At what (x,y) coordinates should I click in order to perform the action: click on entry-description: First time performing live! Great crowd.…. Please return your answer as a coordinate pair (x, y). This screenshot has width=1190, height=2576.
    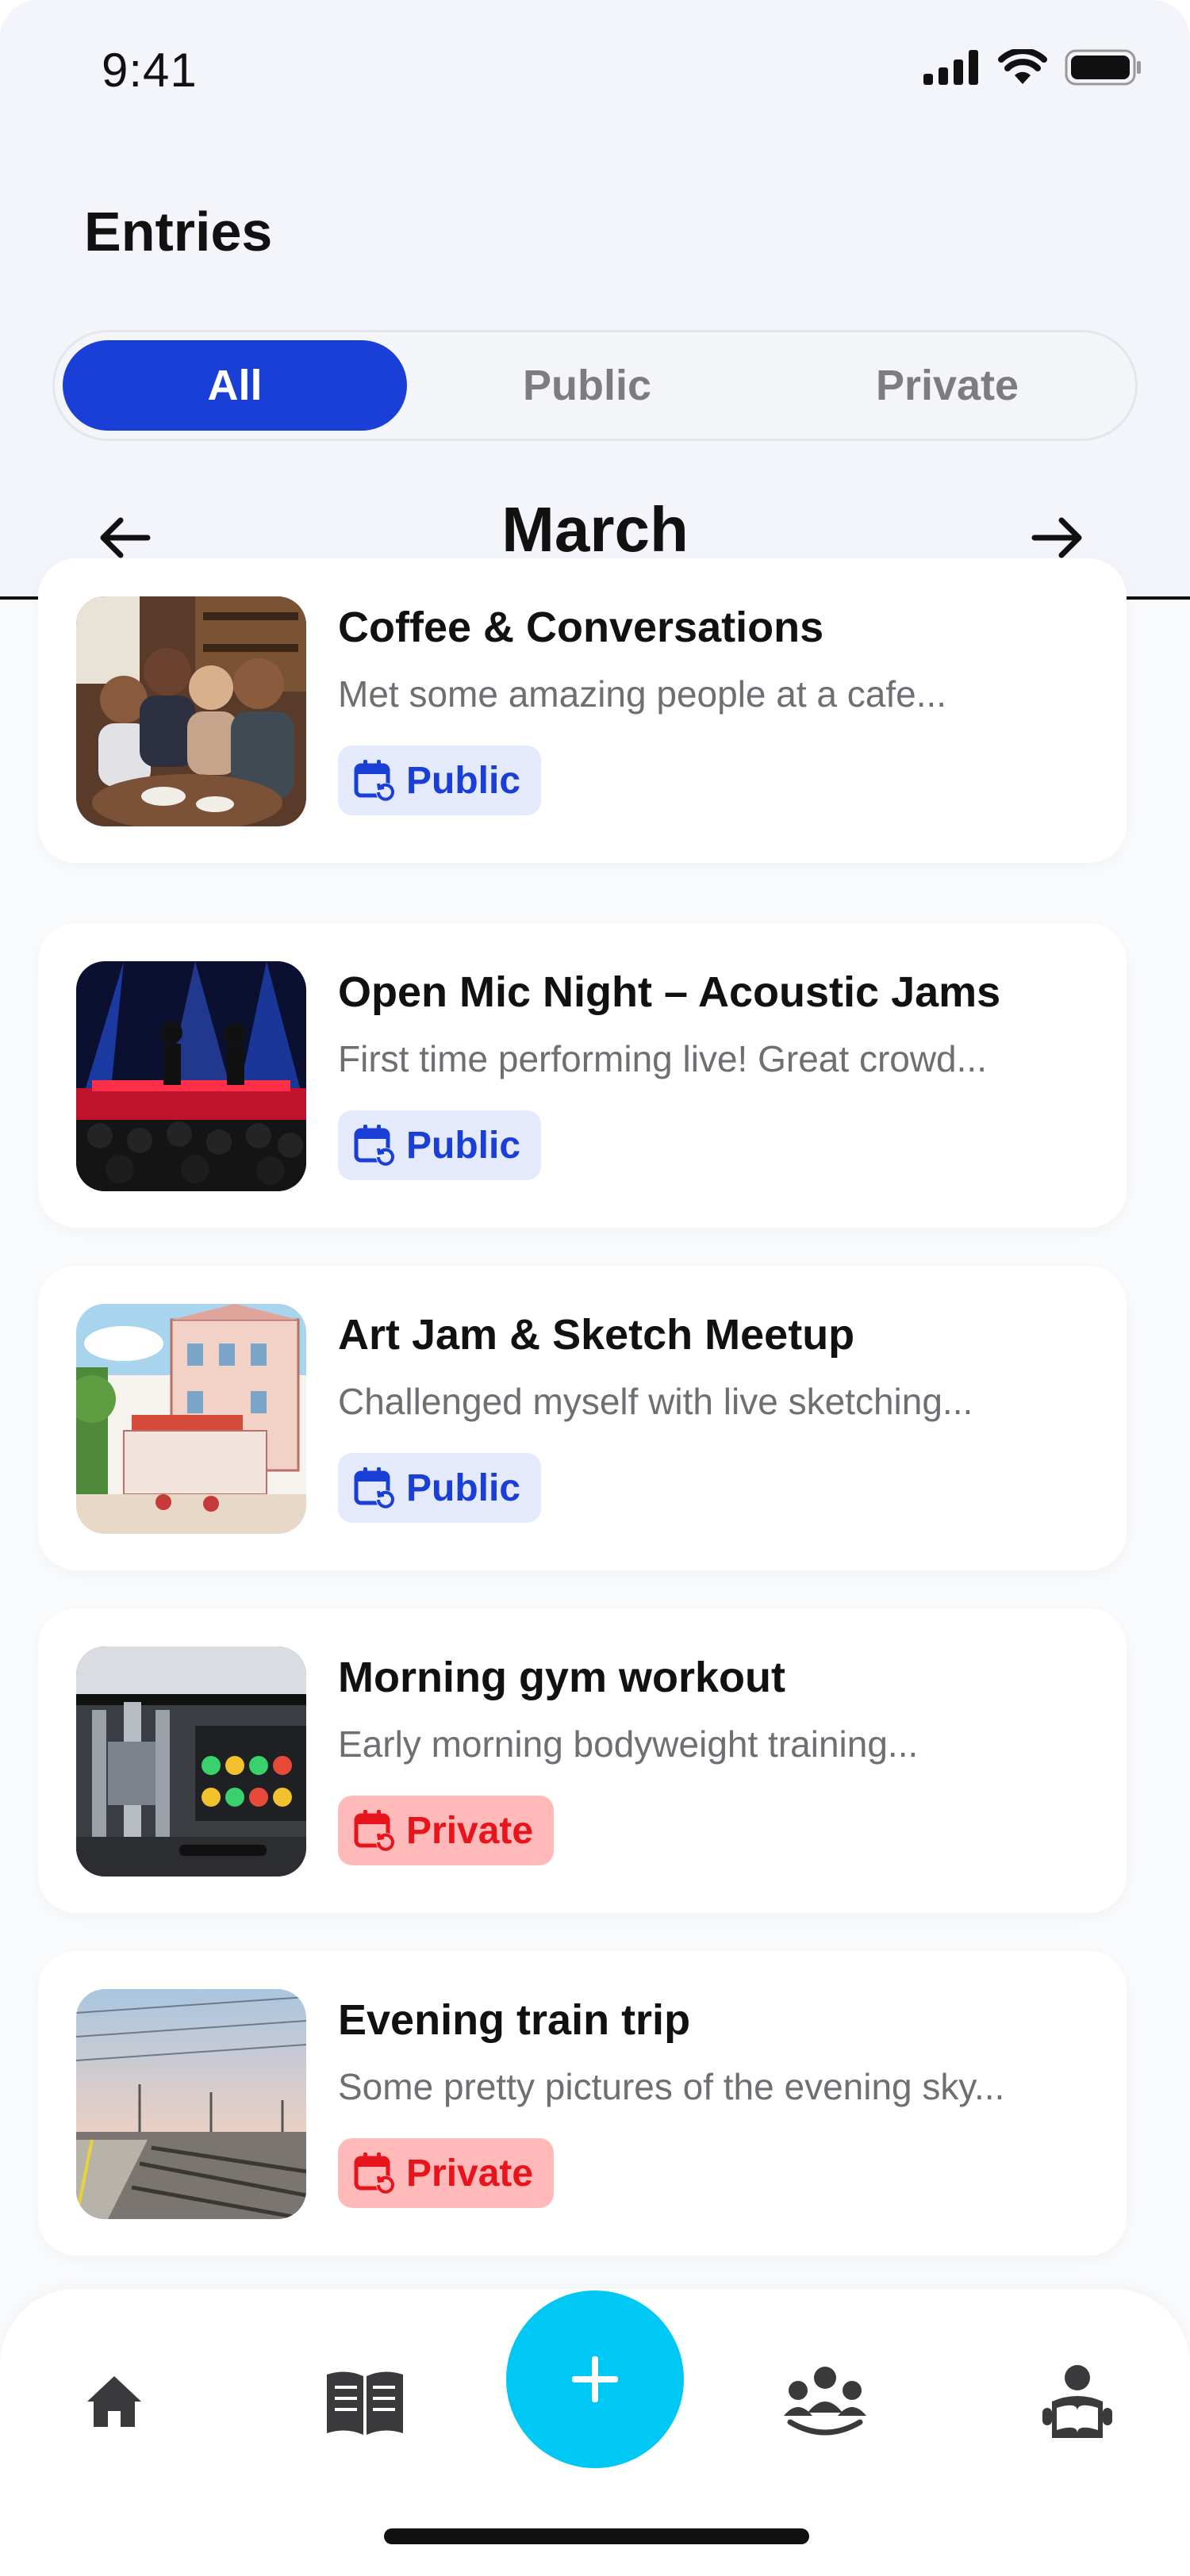
    Looking at the image, I should click on (662, 1058).